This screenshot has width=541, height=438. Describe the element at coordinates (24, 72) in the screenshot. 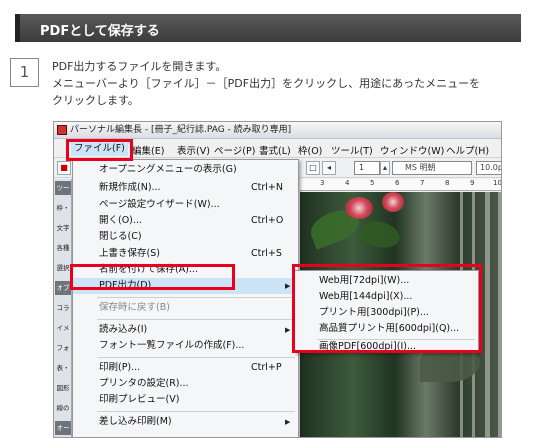

I see `step-number: 1` at that location.